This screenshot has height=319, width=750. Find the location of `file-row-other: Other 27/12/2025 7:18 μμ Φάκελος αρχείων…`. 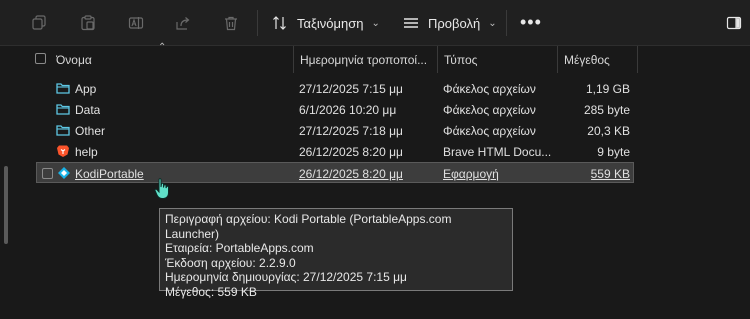

file-row-other: Other 27/12/2025 7:18 μμ Φάκελος αρχείων… is located at coordinates (335, 130).